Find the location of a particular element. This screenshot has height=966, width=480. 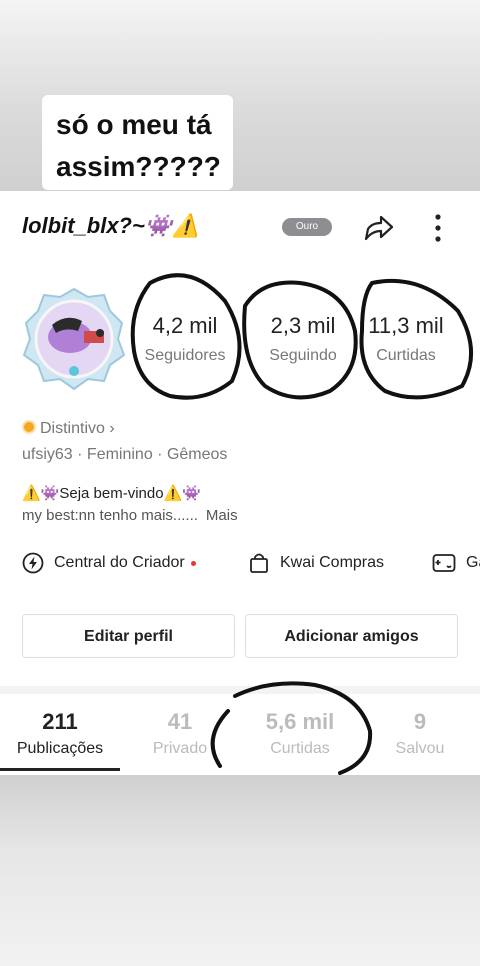

quick-link-kwai-compras: Kwai Compras is located at coordinates (316, 563).